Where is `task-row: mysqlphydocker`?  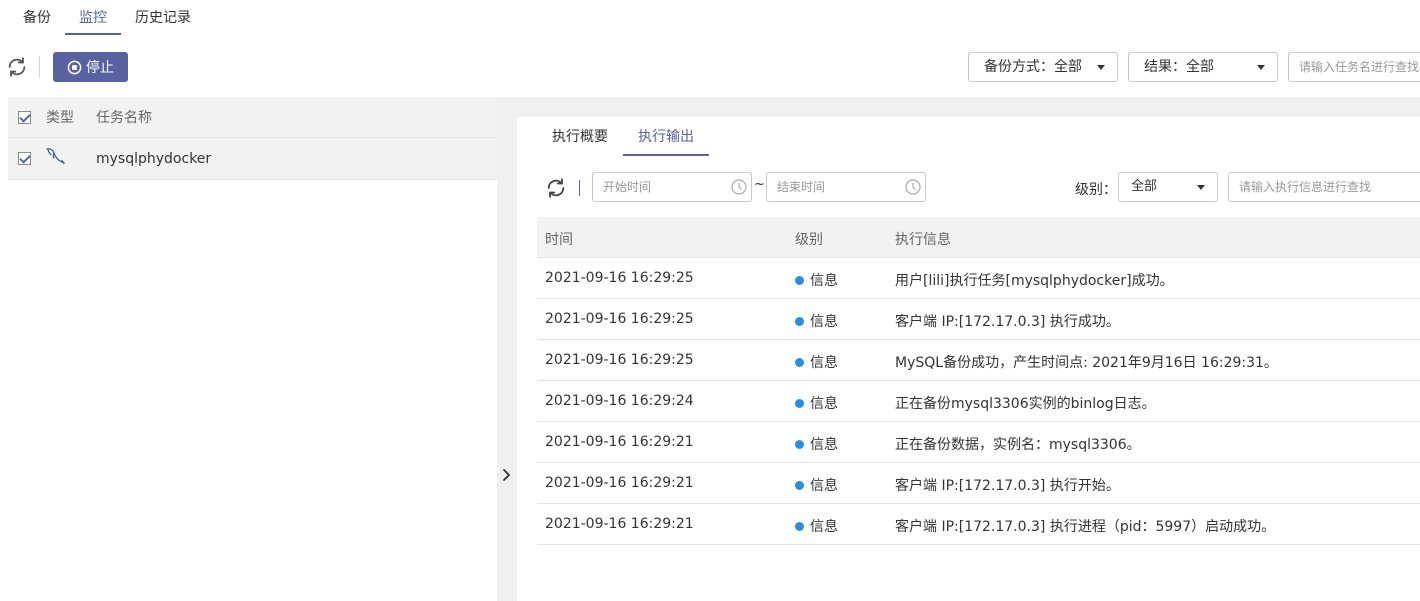
task-row: mysqlphydocker is located at coordinates (252, 159).